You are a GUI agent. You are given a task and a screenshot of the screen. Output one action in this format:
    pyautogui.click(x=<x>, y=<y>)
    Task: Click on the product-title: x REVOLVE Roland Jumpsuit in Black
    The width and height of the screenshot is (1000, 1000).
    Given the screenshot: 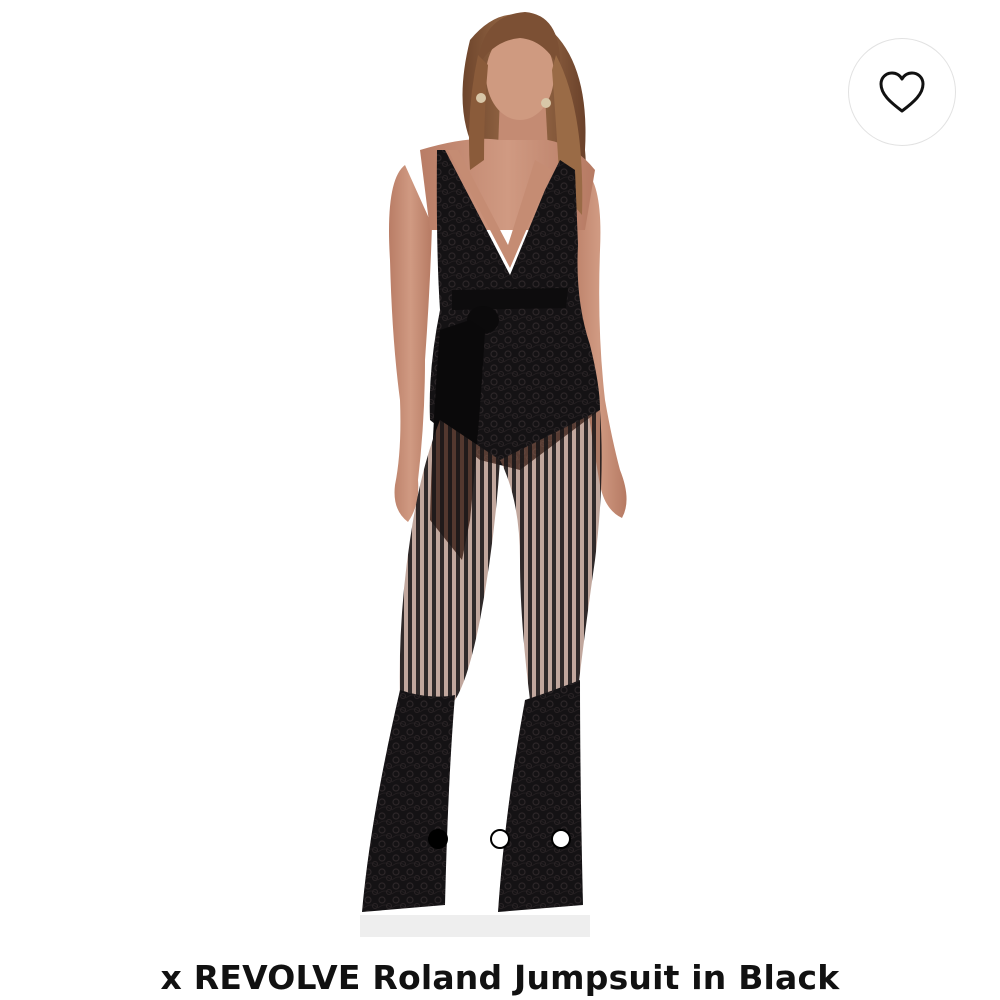 What is the action you would take?
    pyautogui.click(x=500, y=977)
    